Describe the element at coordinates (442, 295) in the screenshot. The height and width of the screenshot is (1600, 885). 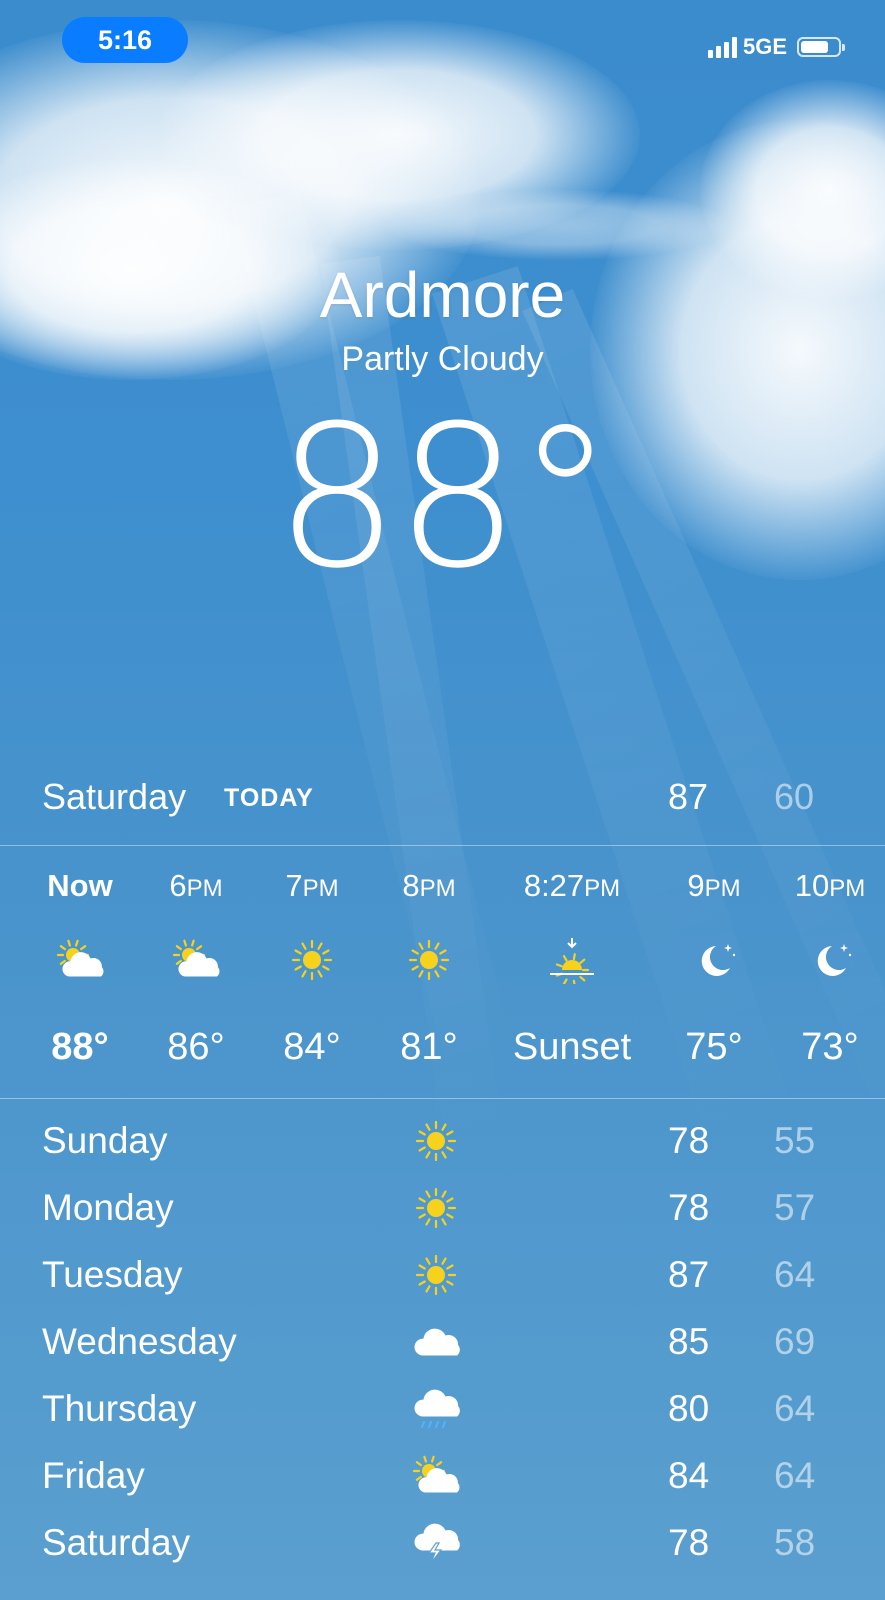
I see `city-name: Ardmore` at that location.